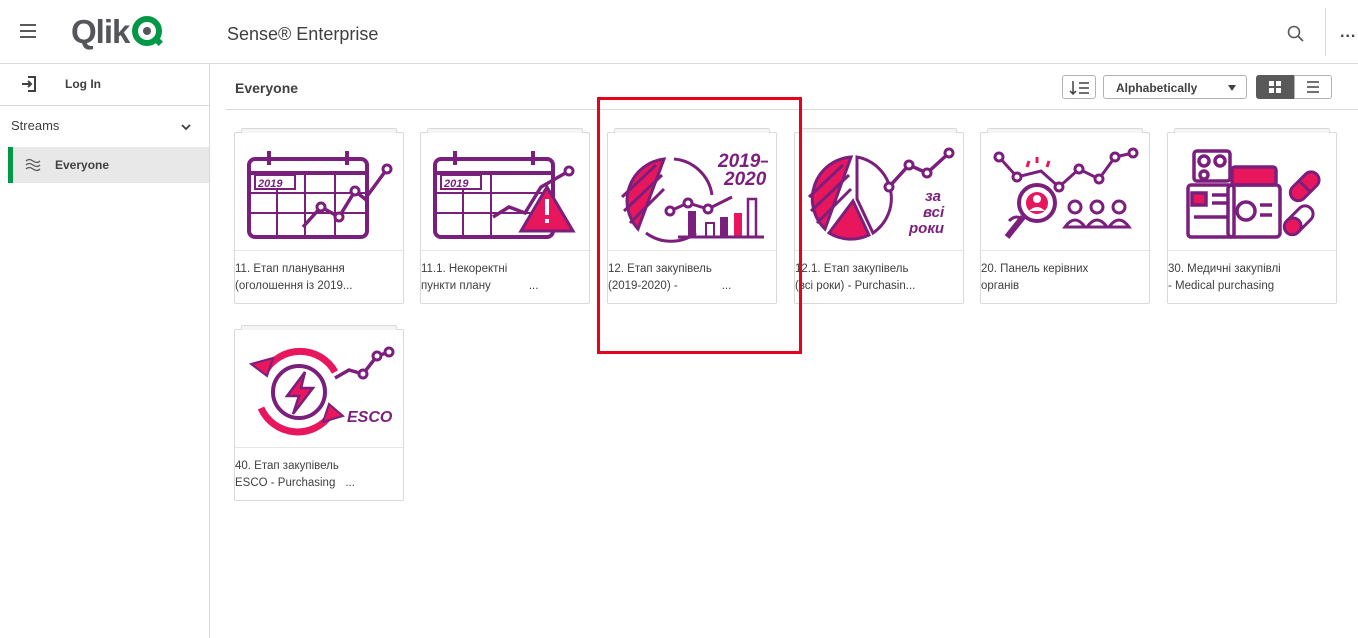  I want to click on caret-down-icon, so click(1232, 88).